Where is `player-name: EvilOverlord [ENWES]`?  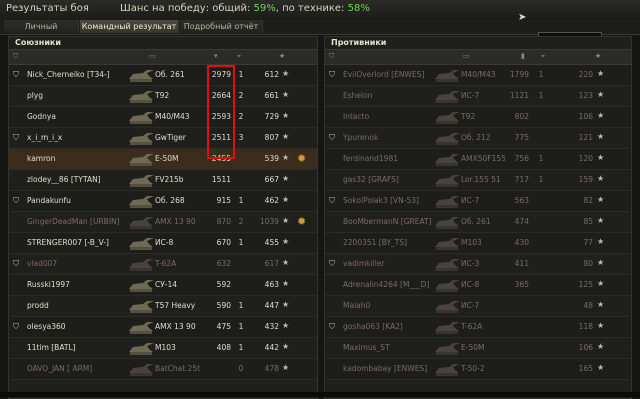
player-name: EvilOverlord [ENWES] is located at coordinates (384, 74).